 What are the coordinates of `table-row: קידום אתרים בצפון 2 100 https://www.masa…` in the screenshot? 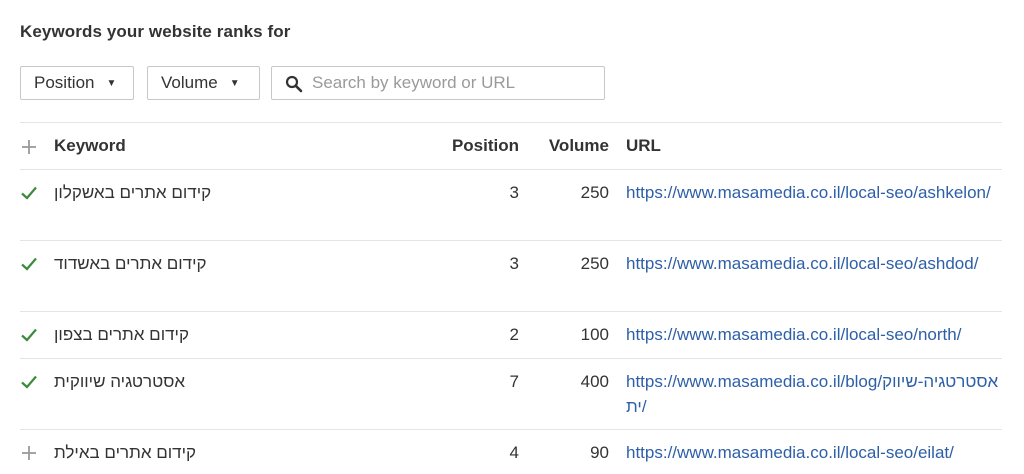 It's located at (511, 335).